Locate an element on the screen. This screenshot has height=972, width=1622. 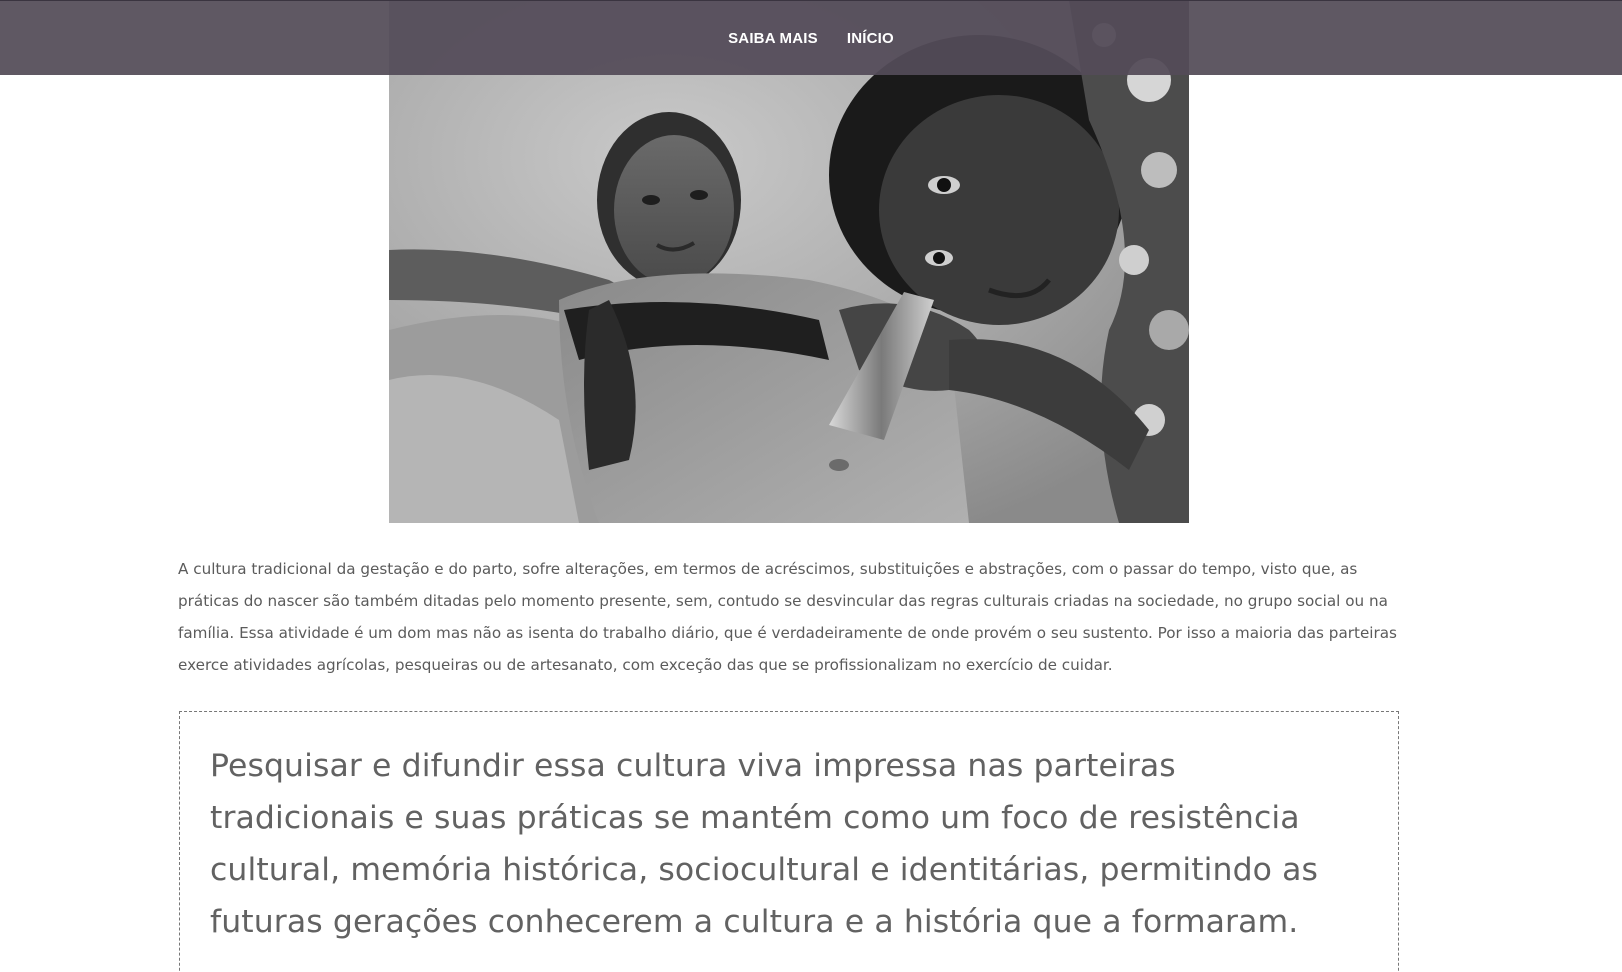
nav-link-saiba-mais: SAIBA MAIS is located at coordinates (773, 38).